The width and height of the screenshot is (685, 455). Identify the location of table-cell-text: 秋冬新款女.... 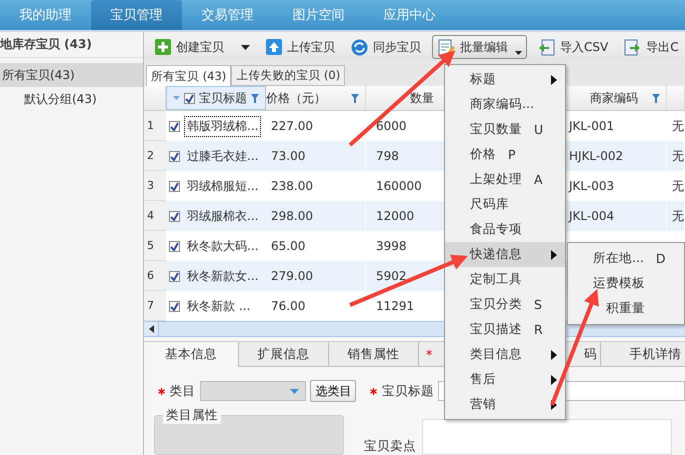
(223, 276).